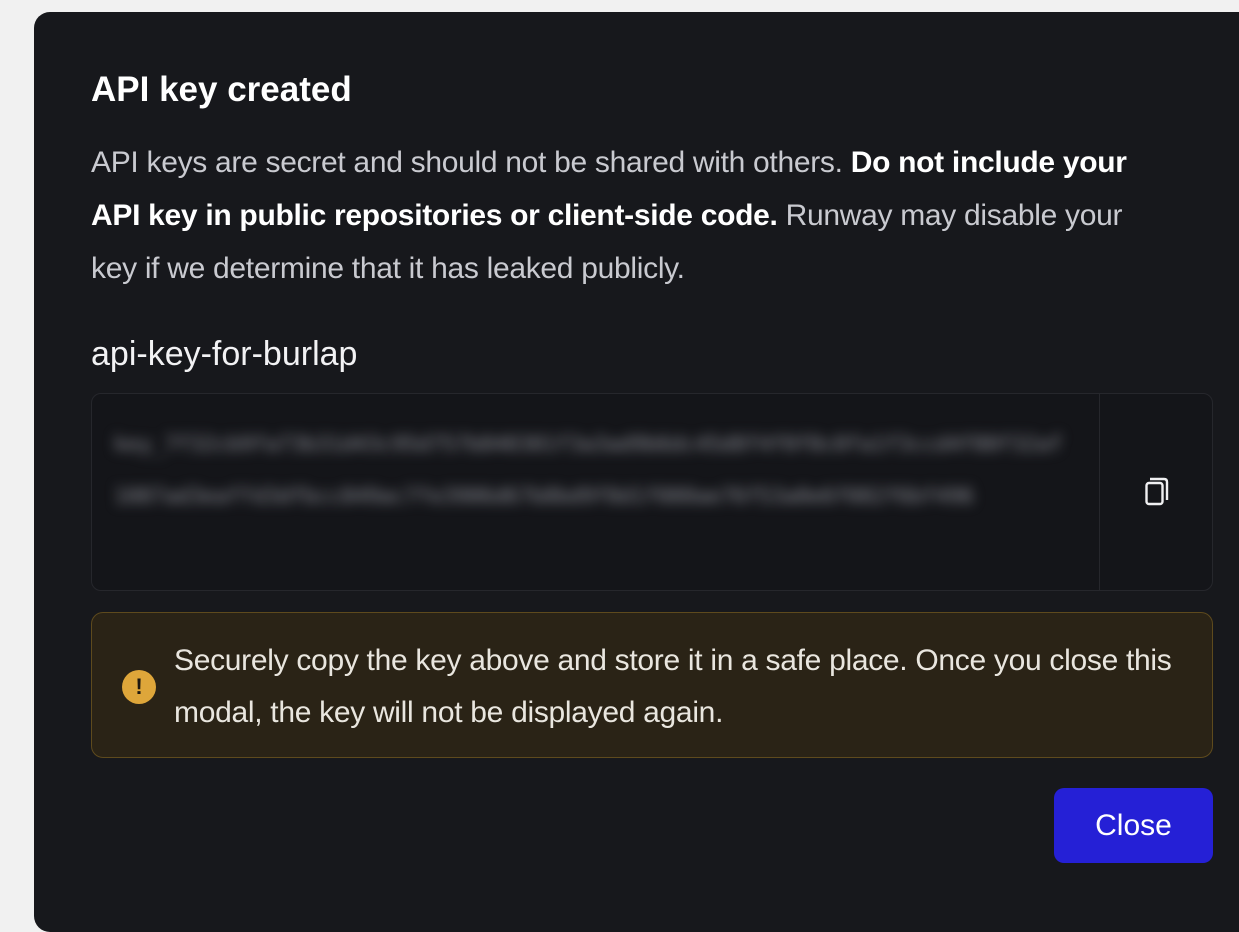 The height and width of the screenshot is (932, 1239). I want to click on copy-key-button, so click(1156, 492).